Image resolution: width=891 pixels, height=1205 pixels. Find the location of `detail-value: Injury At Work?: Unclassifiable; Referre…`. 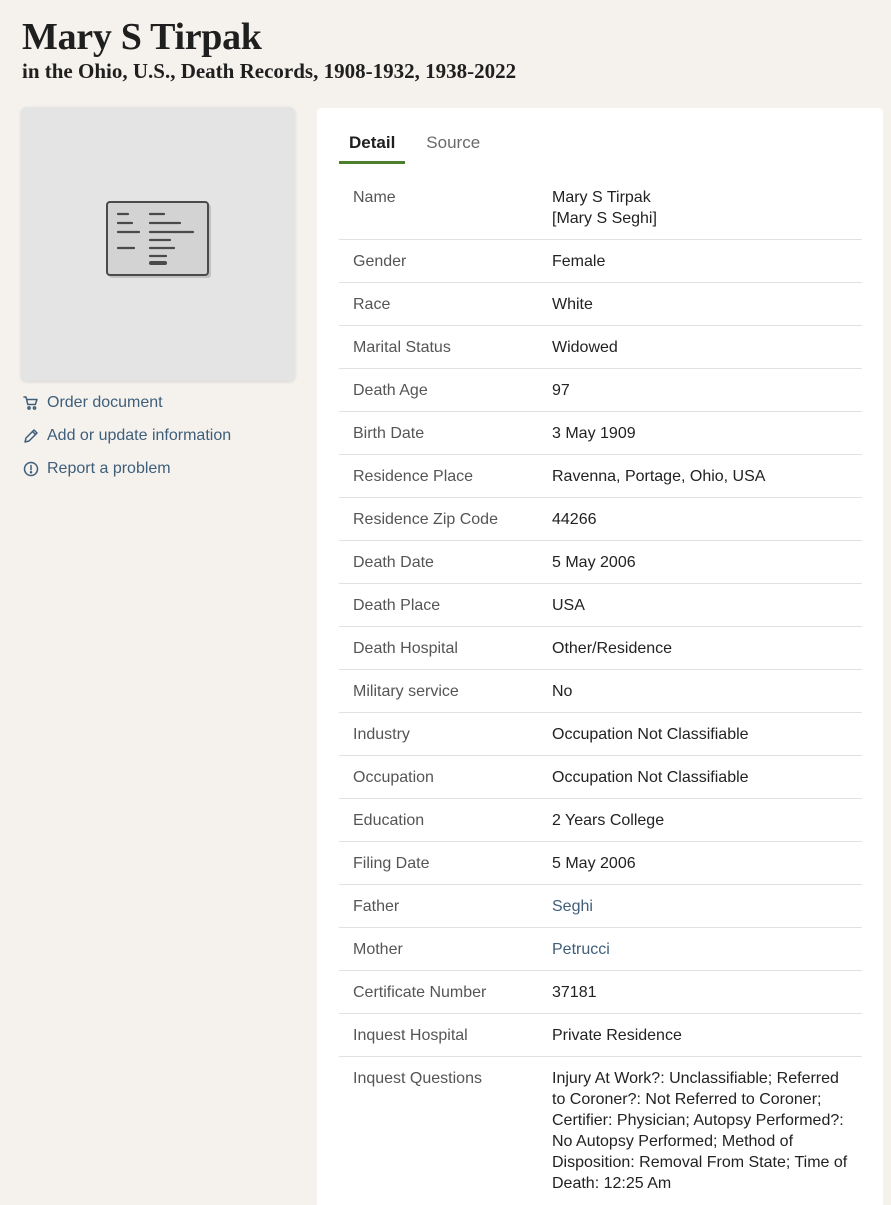

detail-value: Injury At Work?: Unclassifiable; Referre… is located at coordinates (700, 1131).